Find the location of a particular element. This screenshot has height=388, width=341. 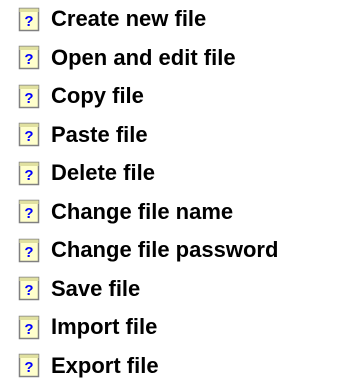

help-topic-paste-file: ? Paste file is located at coordinates (148, 135).